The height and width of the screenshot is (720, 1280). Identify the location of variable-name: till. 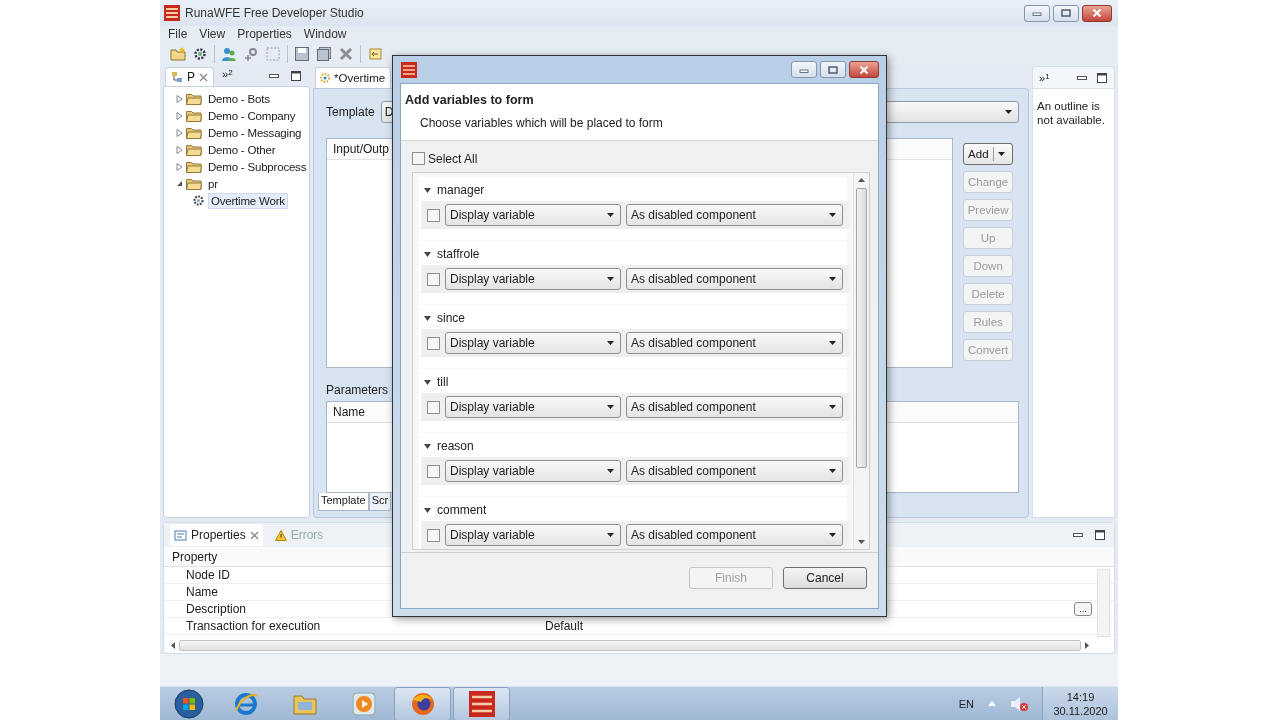
(443, 382).